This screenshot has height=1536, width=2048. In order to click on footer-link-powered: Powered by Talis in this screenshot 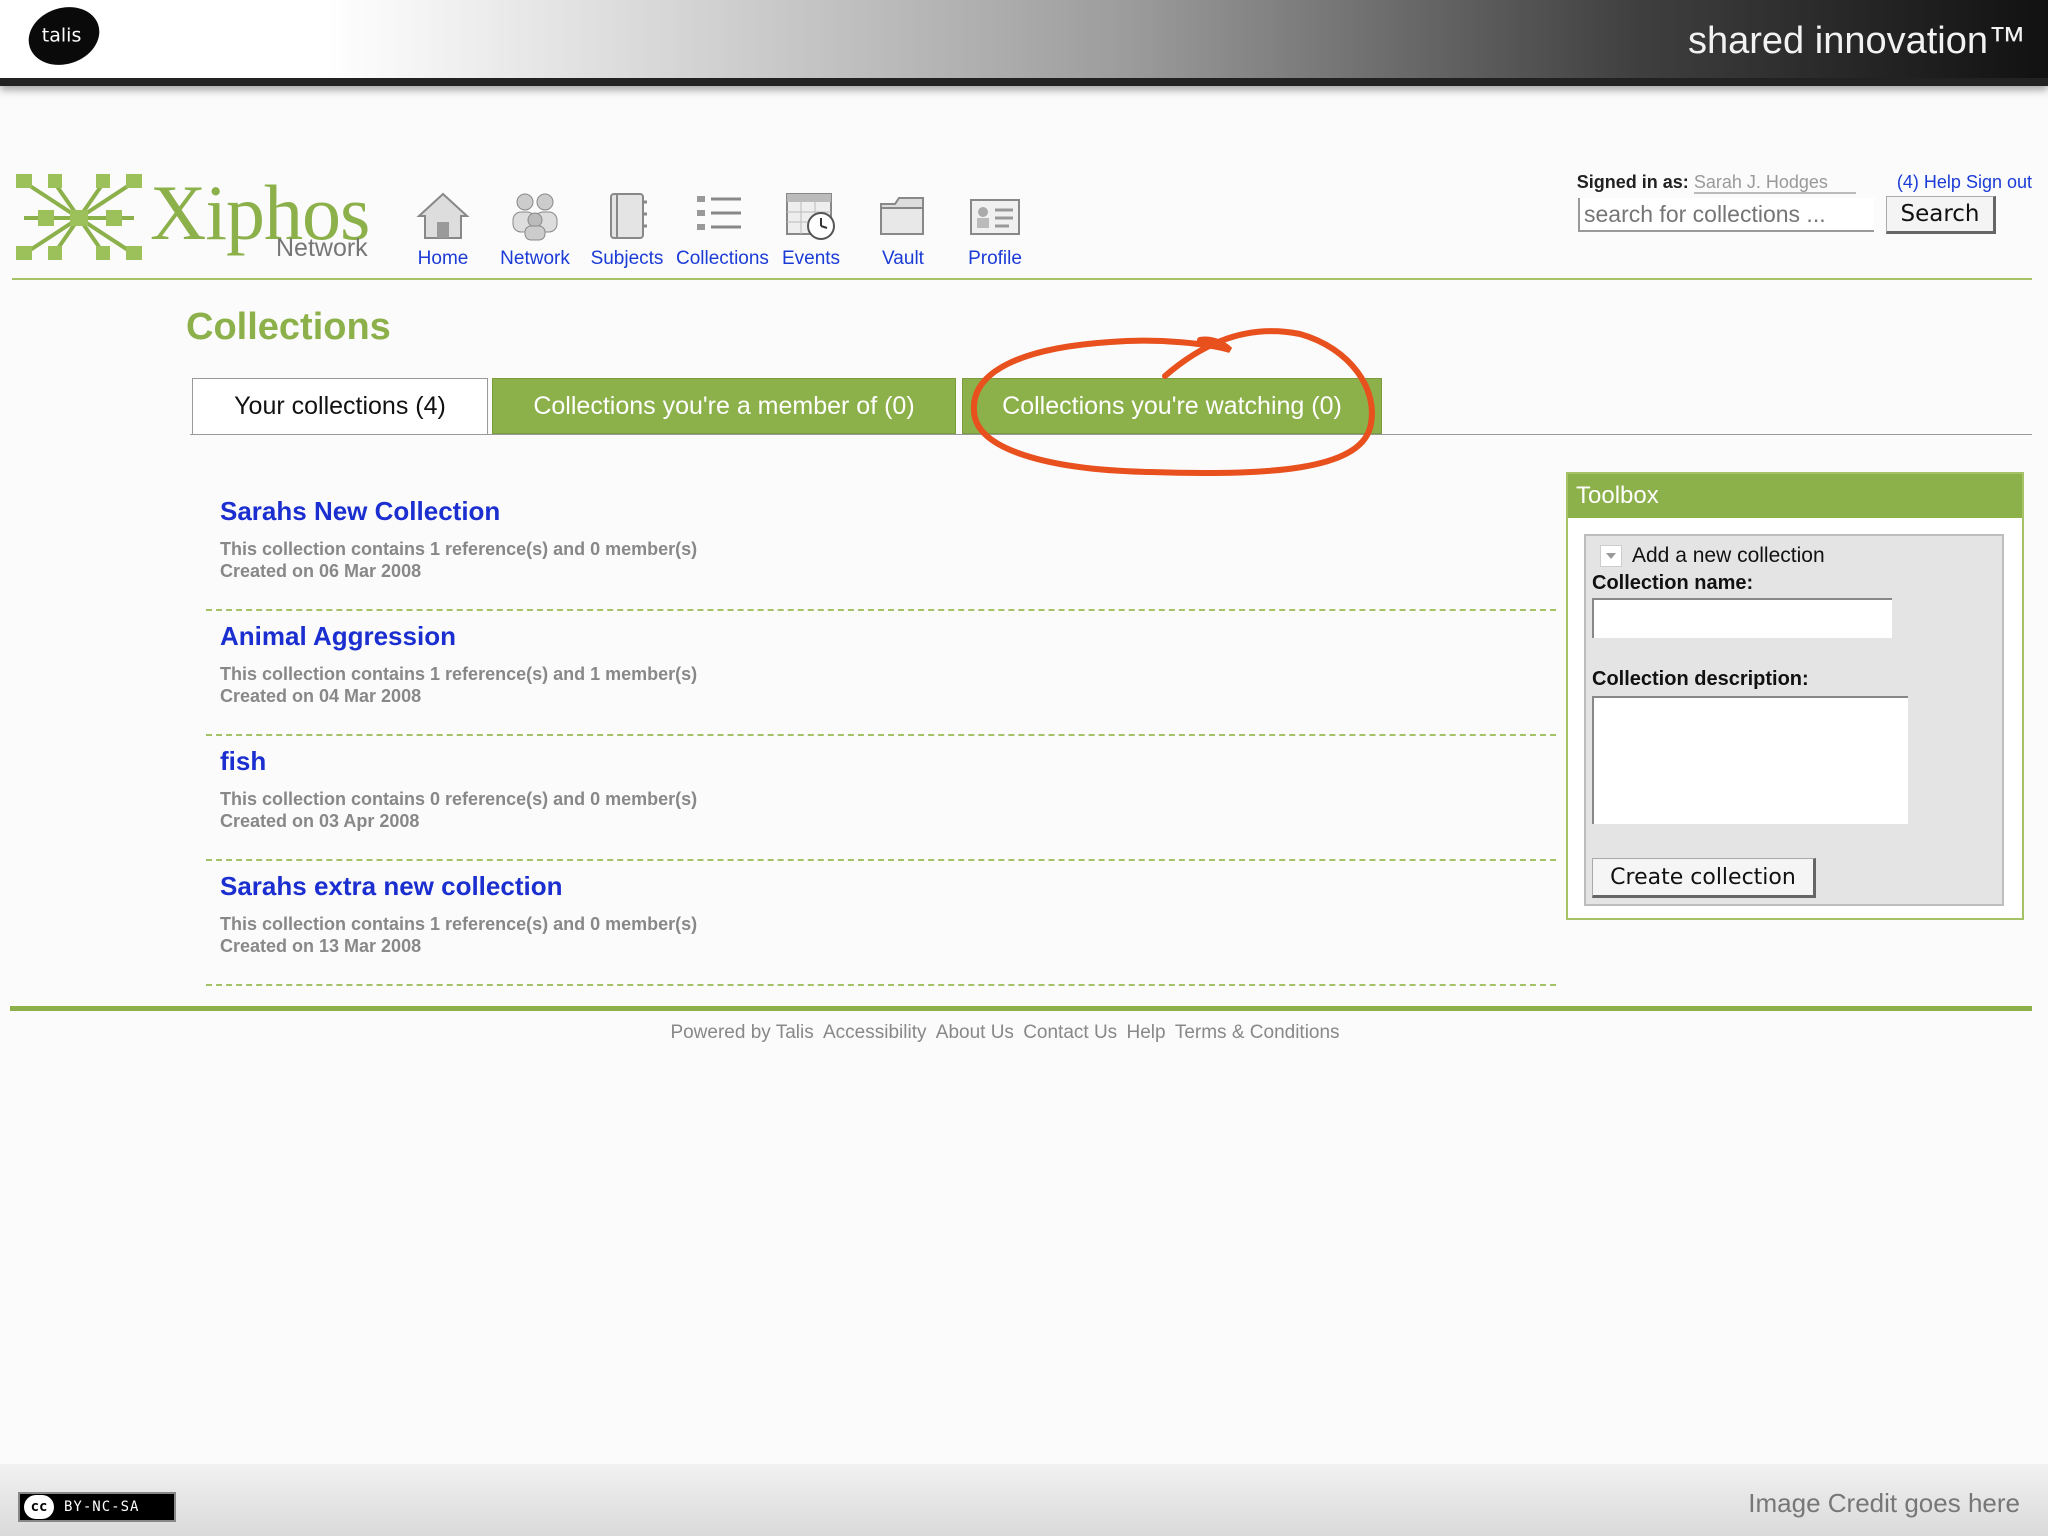, I will do `click(741, 1032)`.